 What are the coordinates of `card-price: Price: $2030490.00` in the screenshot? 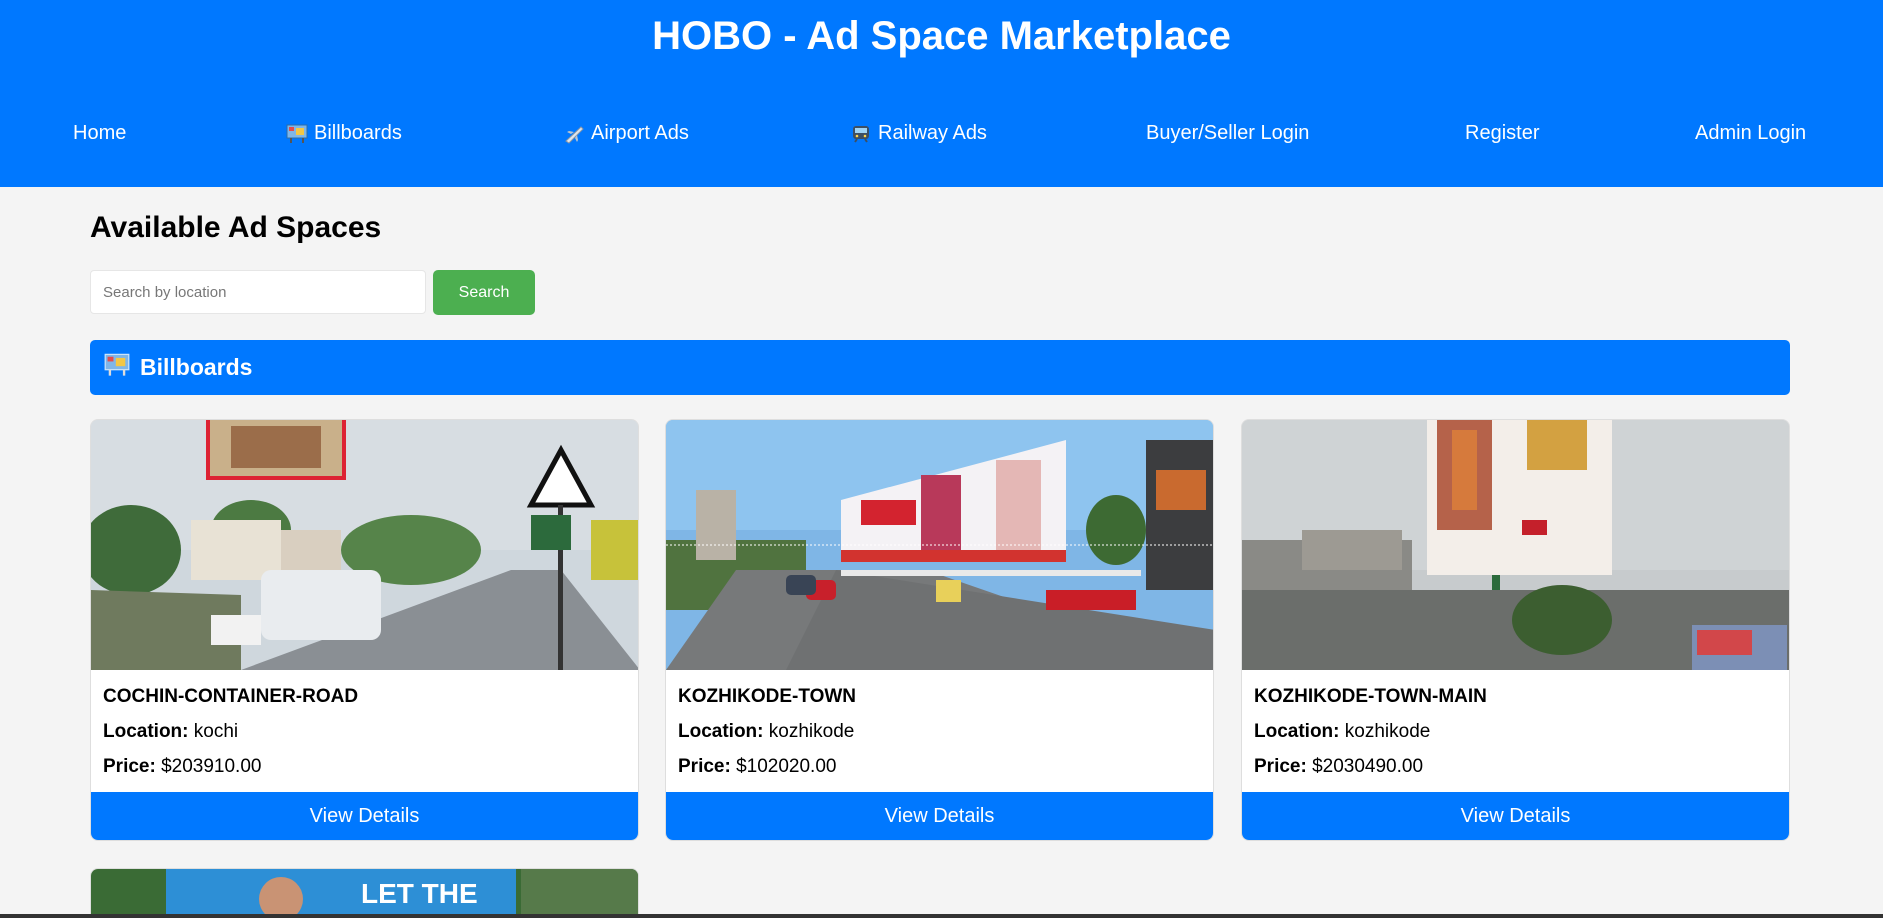 It's located at (1338, 767).